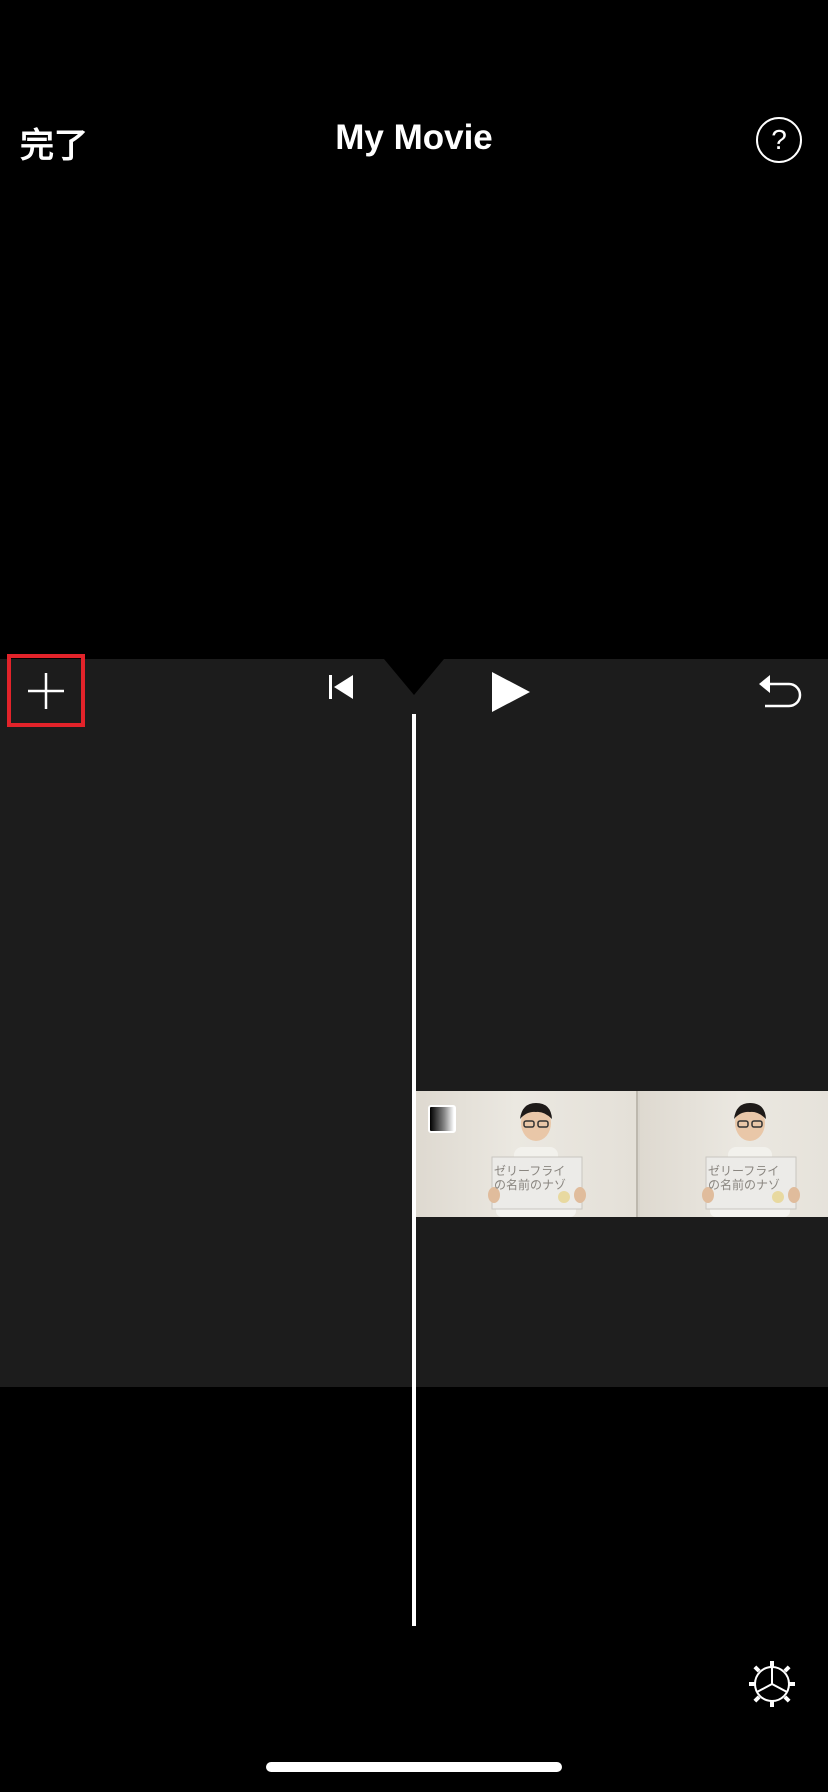  I want to click on undo-button, so click(780, 693).